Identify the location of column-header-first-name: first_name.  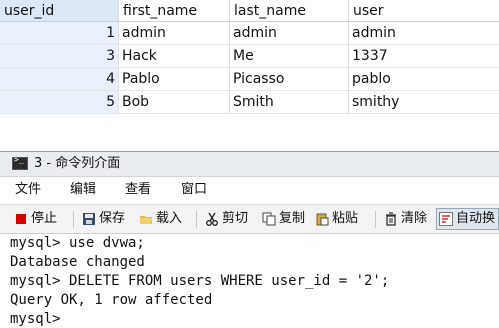
(174, 11).